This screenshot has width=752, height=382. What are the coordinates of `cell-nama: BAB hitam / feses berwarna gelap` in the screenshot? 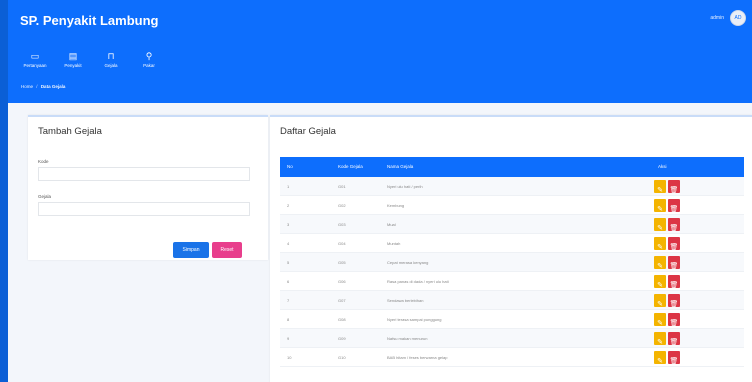 It's located at (417, 357).